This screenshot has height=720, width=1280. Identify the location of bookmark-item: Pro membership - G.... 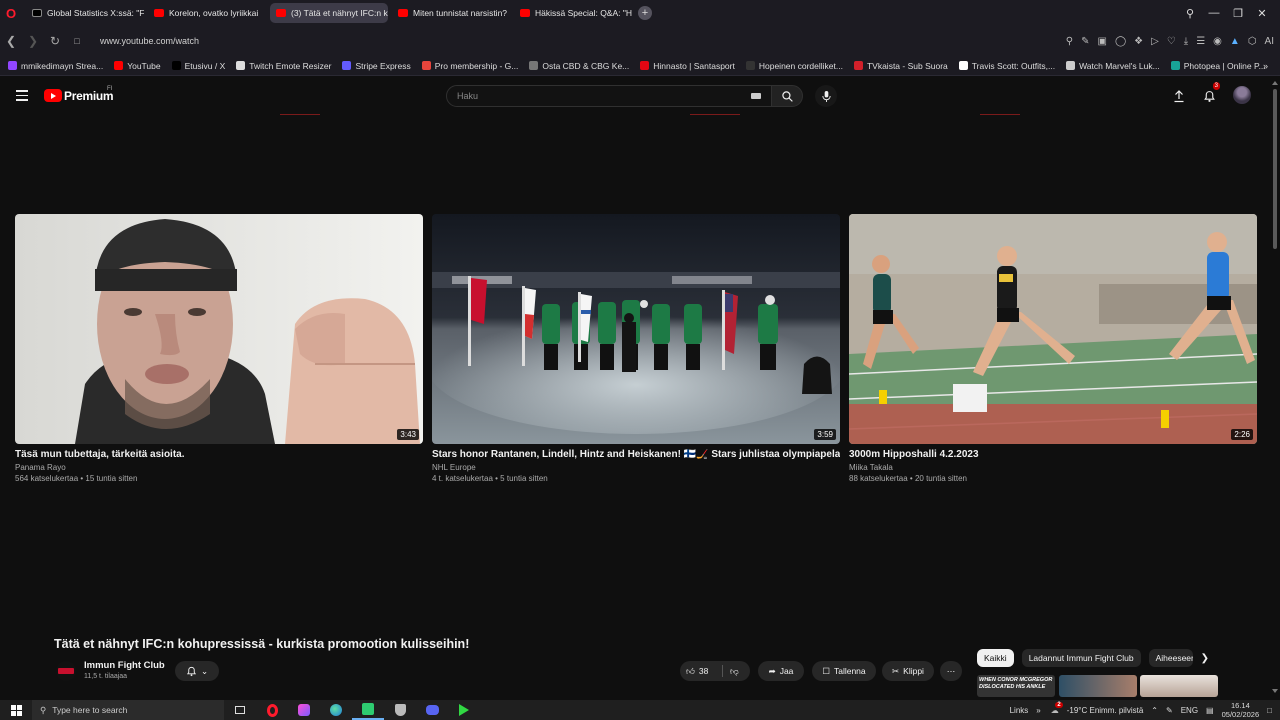
(469, 66).